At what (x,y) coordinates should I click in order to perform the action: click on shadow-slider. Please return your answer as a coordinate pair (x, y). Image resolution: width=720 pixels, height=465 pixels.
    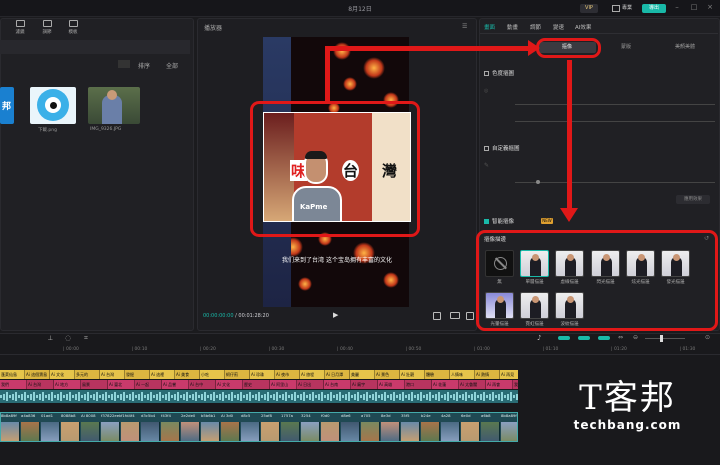
    Looking at the image, I should click on (615, 121).